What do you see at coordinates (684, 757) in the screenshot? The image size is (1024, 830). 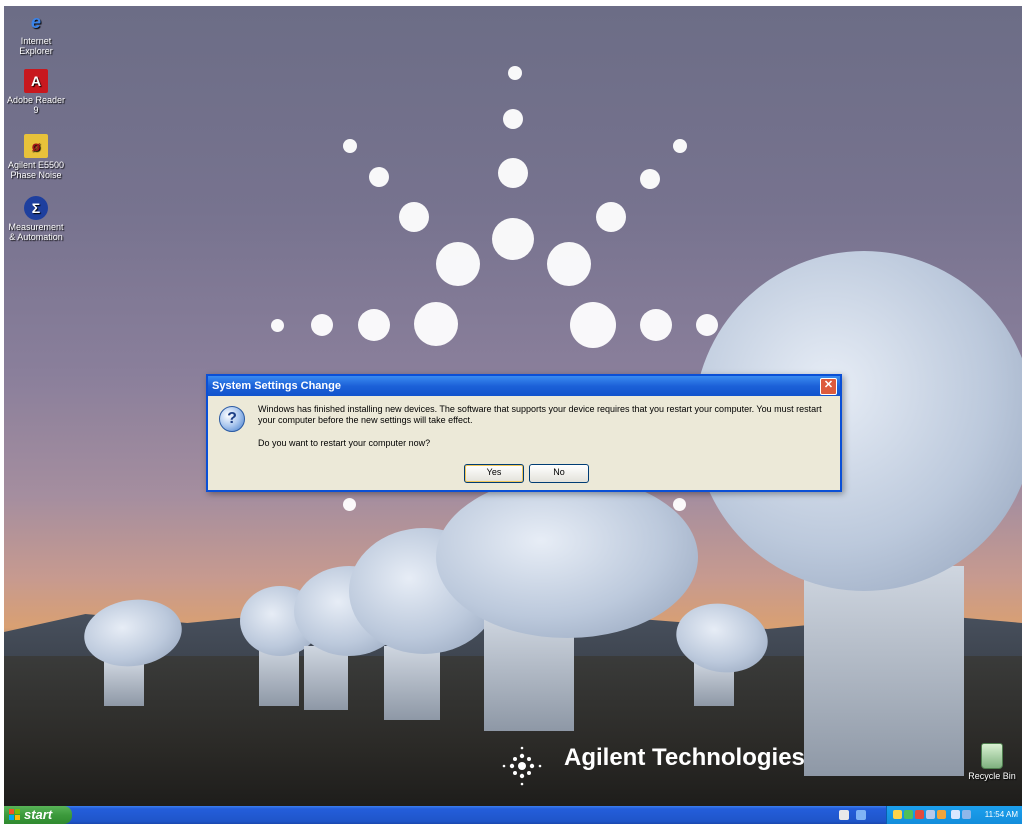 I see `brand-name: Agilent Technologies` at bounding box center [684, 757].